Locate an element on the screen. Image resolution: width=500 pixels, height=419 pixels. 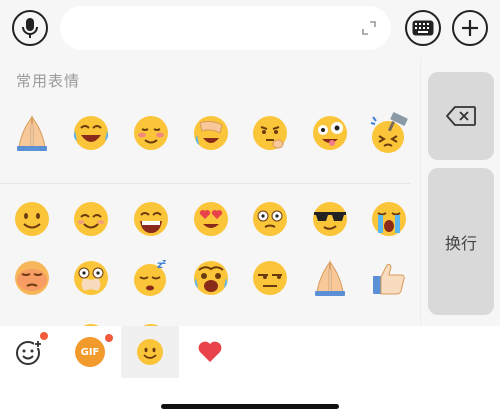
heart-icon is located at coordinates (210, 351).